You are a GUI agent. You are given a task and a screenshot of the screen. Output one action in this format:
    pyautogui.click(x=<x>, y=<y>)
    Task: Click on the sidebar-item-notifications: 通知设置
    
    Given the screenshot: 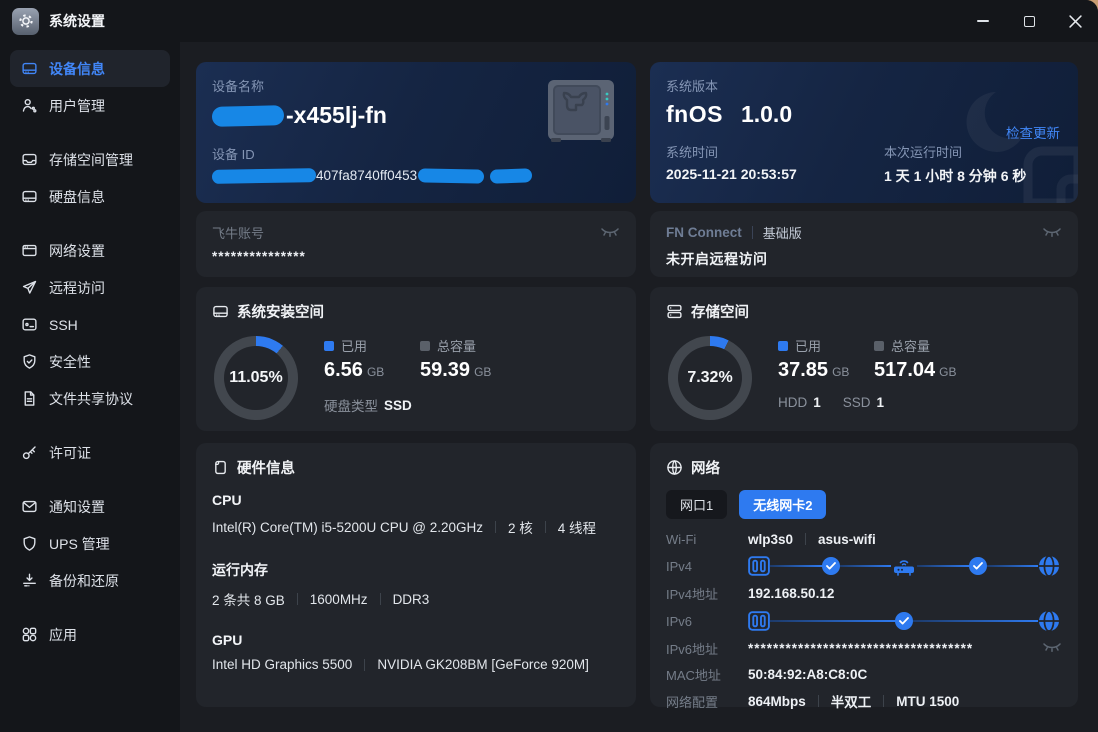 What is the action you would take?
    pyautogui.click(x=90, y=506)
    